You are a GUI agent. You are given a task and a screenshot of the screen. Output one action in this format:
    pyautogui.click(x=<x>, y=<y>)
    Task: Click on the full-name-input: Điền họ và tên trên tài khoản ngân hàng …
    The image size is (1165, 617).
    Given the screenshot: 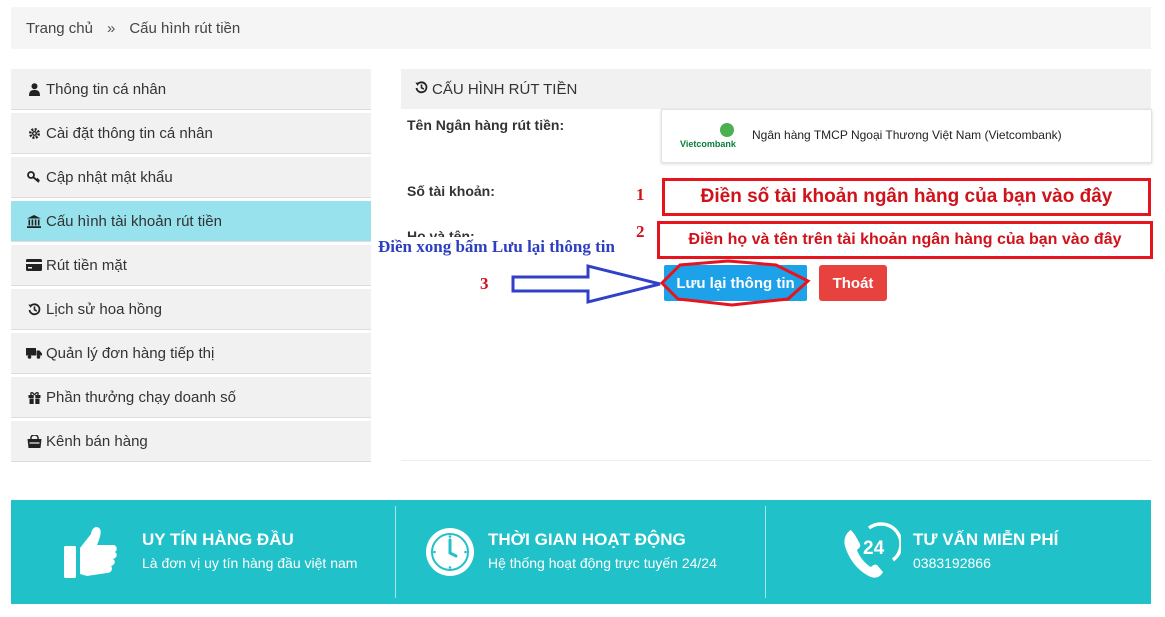 What is the action you would take?
    pyautogui.click(x=905, y=240)
    